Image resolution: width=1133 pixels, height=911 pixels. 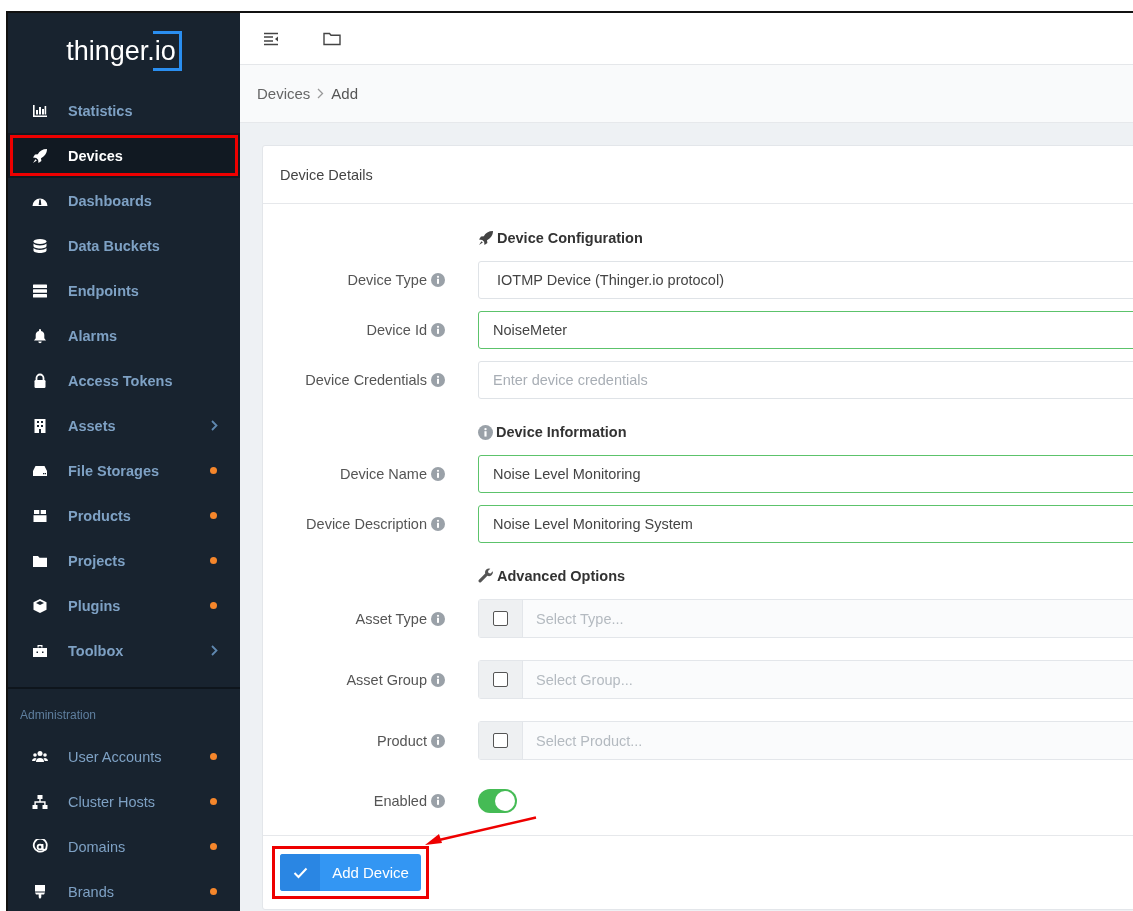 What do you see at coordinates (284, 93) in the screenshot?
I see `breadcrumb-link: Devices` at bounding box center [284, 93].